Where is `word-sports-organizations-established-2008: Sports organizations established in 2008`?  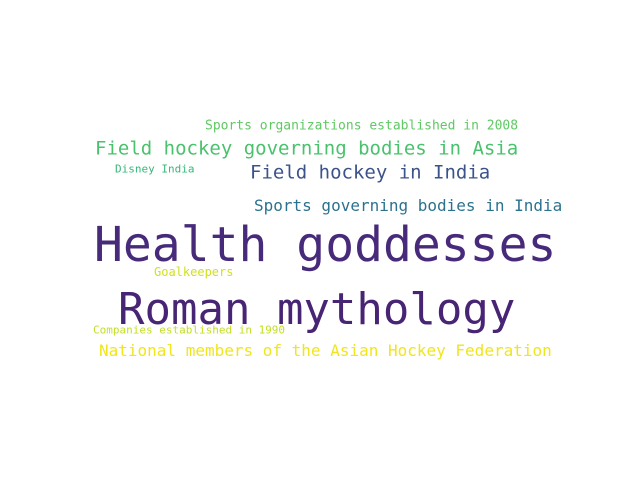
word-sports-organizations-established-2008: Sports organizations established in 2008 is located at coordinates (362, 126).